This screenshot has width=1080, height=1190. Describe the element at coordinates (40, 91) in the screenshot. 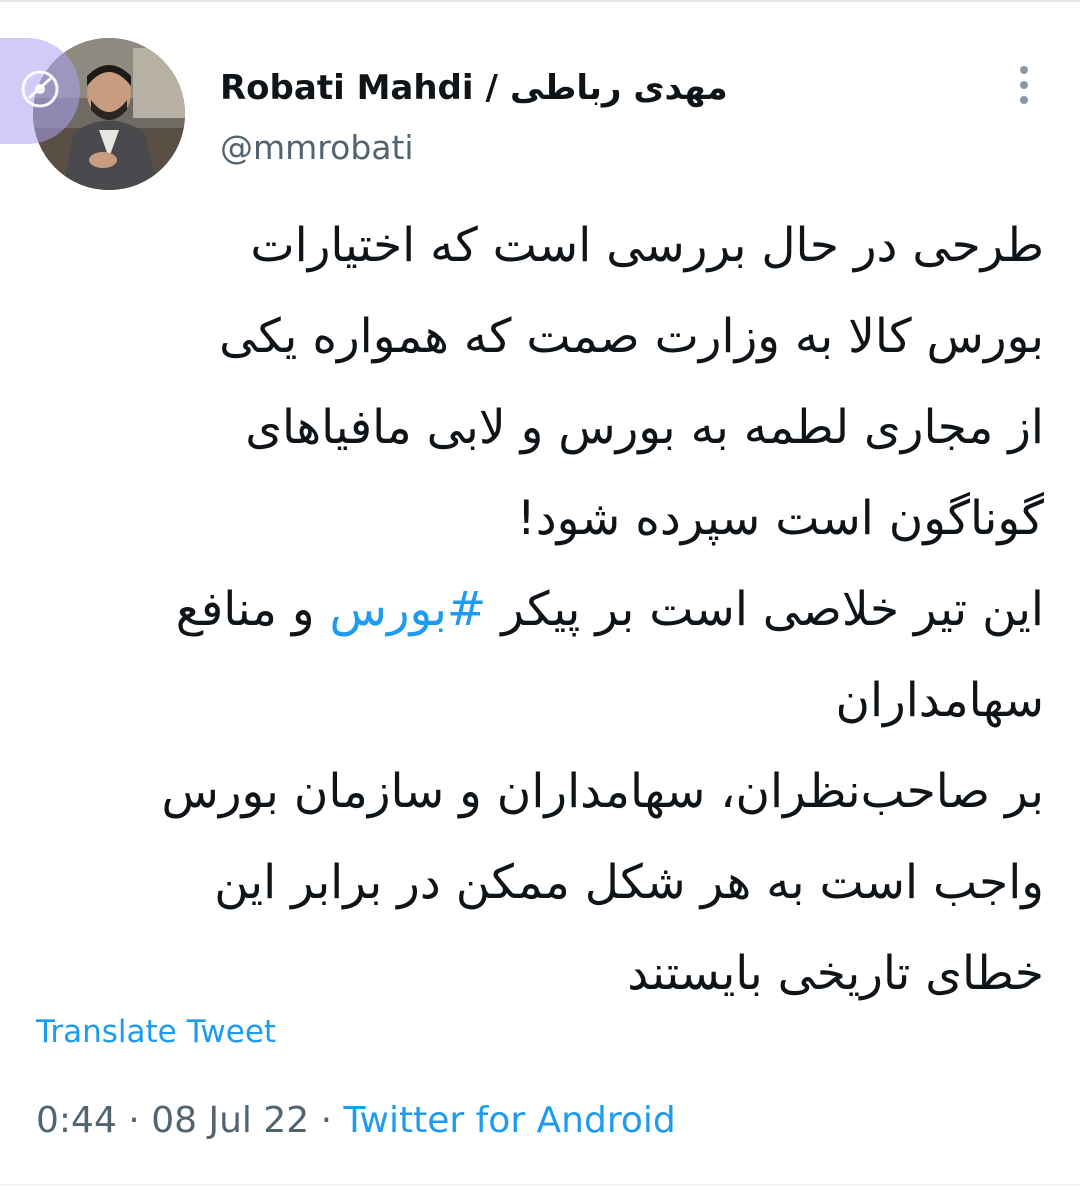

I see `accessibility-badge-icon` at that location.